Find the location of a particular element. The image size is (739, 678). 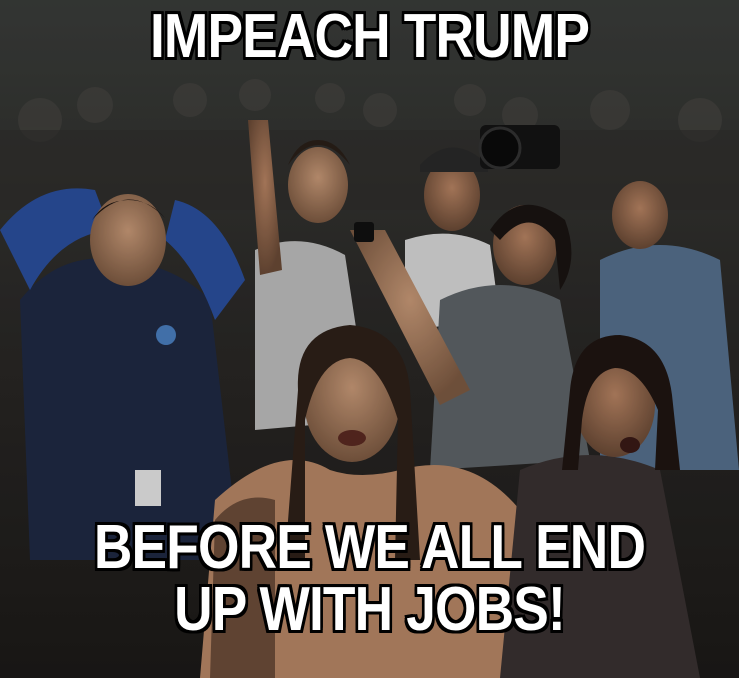

bottom-caption-line-1: BEFORE WE ALL END is located at coordinates (369, 547).